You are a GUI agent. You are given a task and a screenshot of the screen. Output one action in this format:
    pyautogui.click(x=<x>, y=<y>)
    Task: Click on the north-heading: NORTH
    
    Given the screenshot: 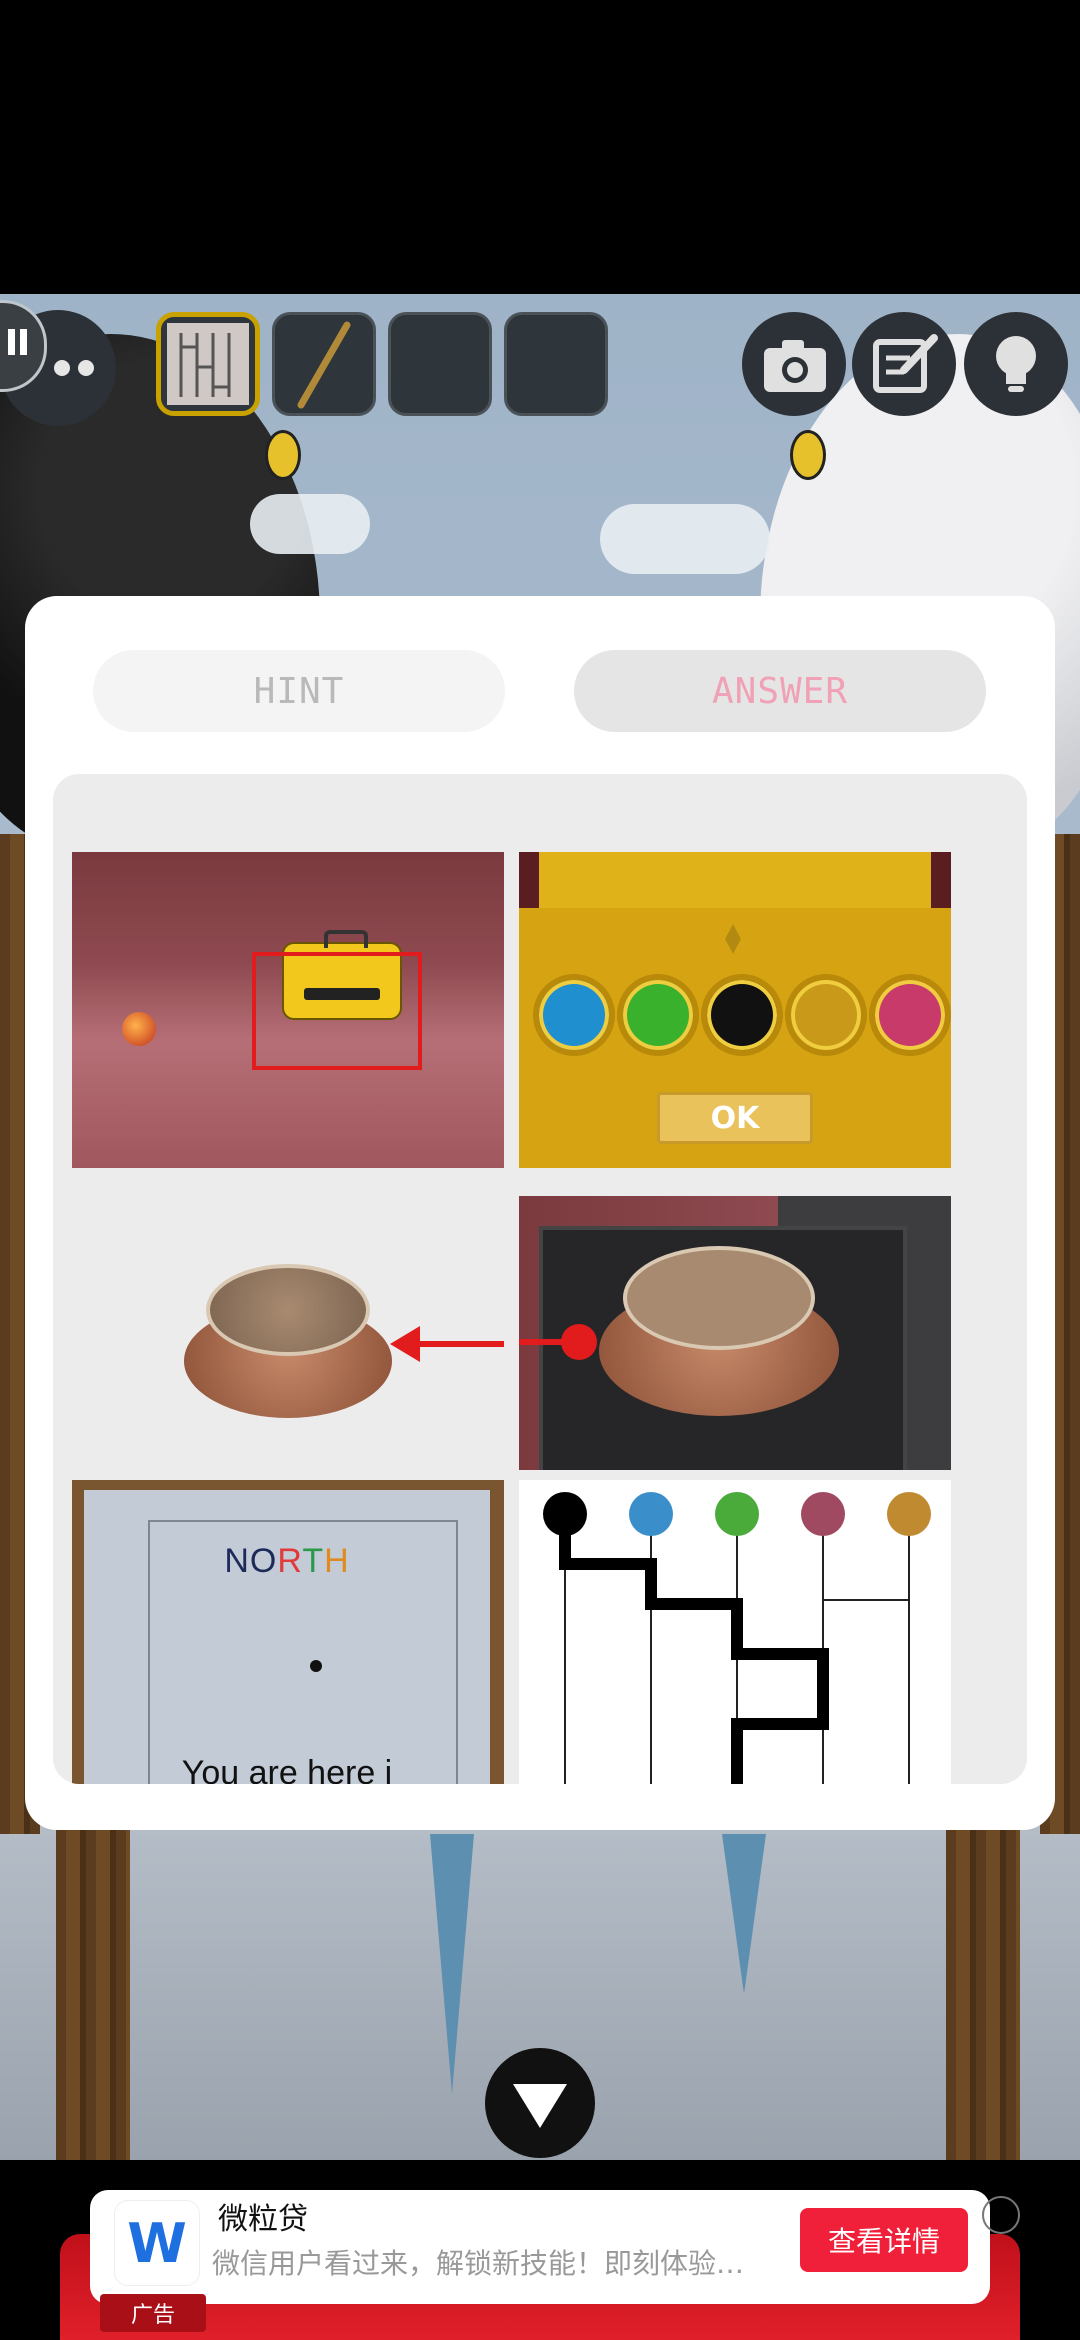 What is the action you would take?
    pyautogui.click(x=287, y=1561)
    